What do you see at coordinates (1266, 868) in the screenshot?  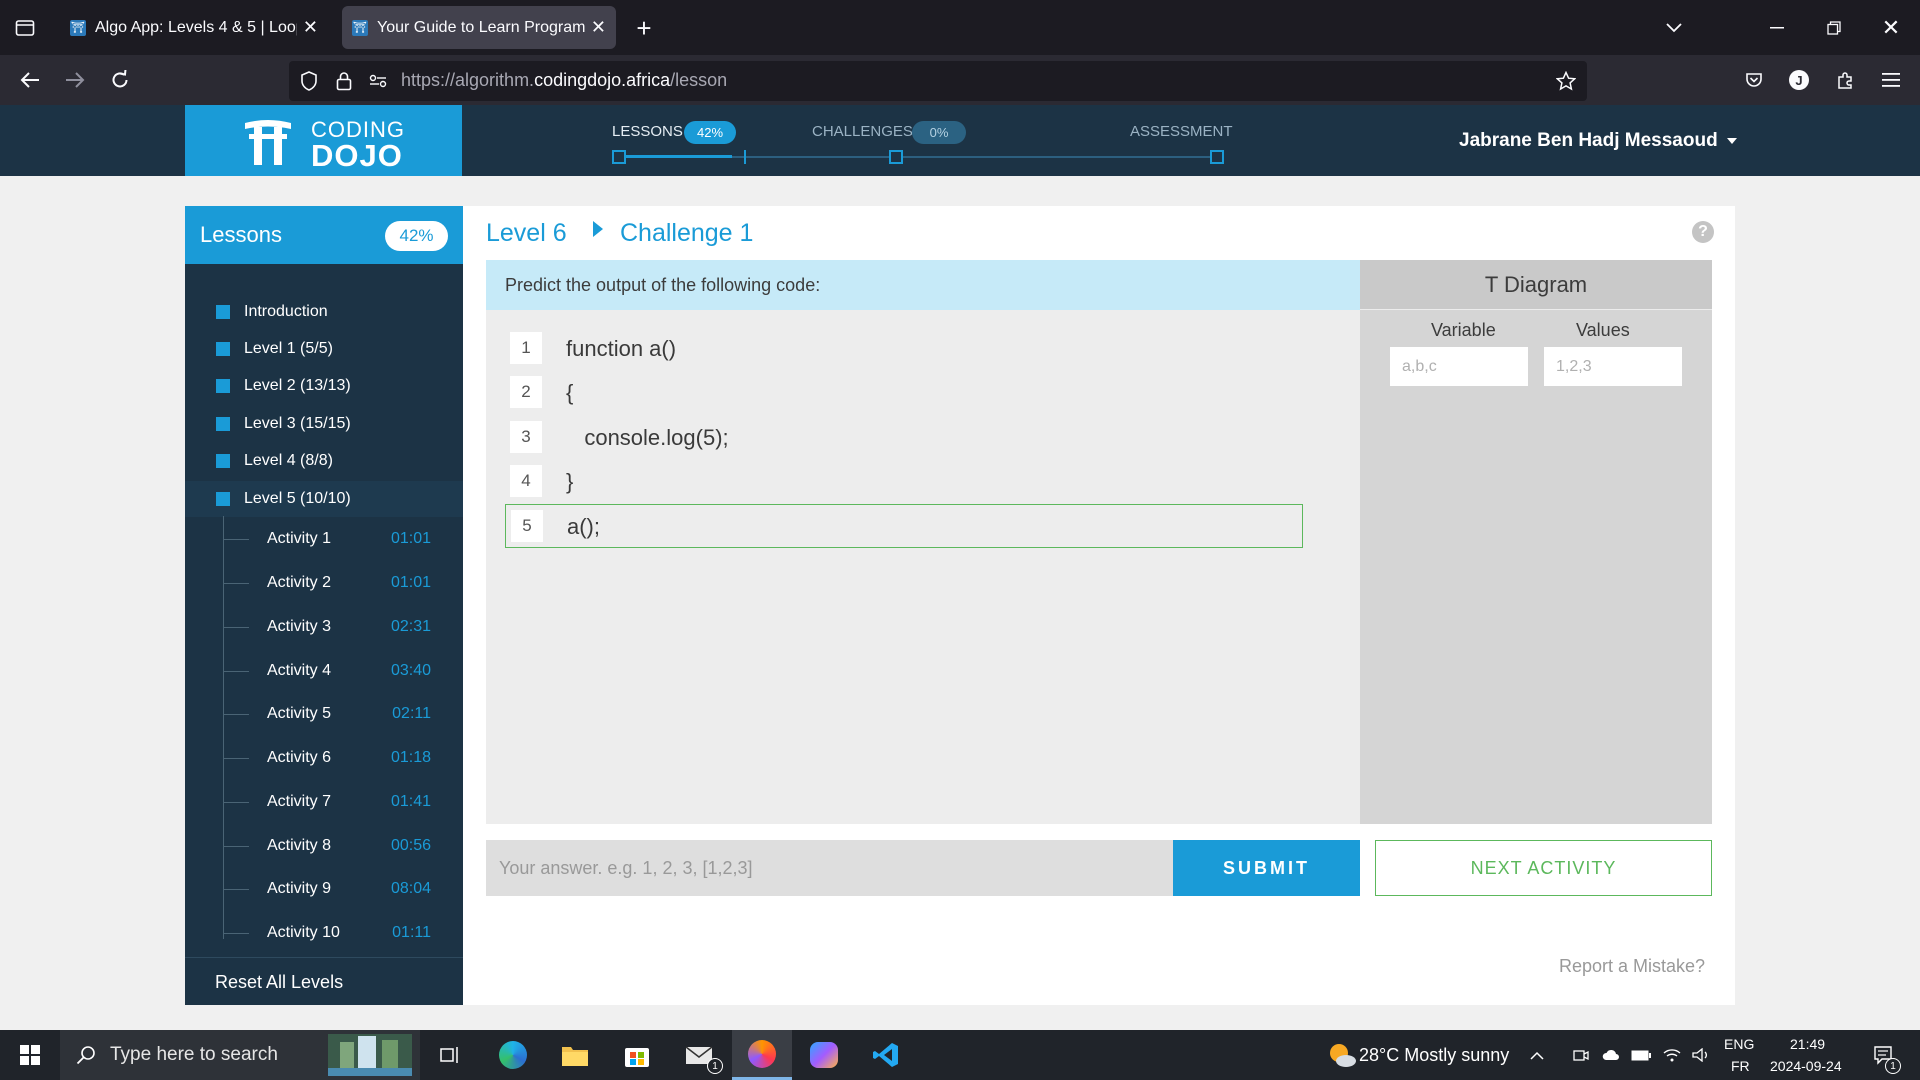 I see `submit-button: SUBMIT` at bounding box center [1266, 868].